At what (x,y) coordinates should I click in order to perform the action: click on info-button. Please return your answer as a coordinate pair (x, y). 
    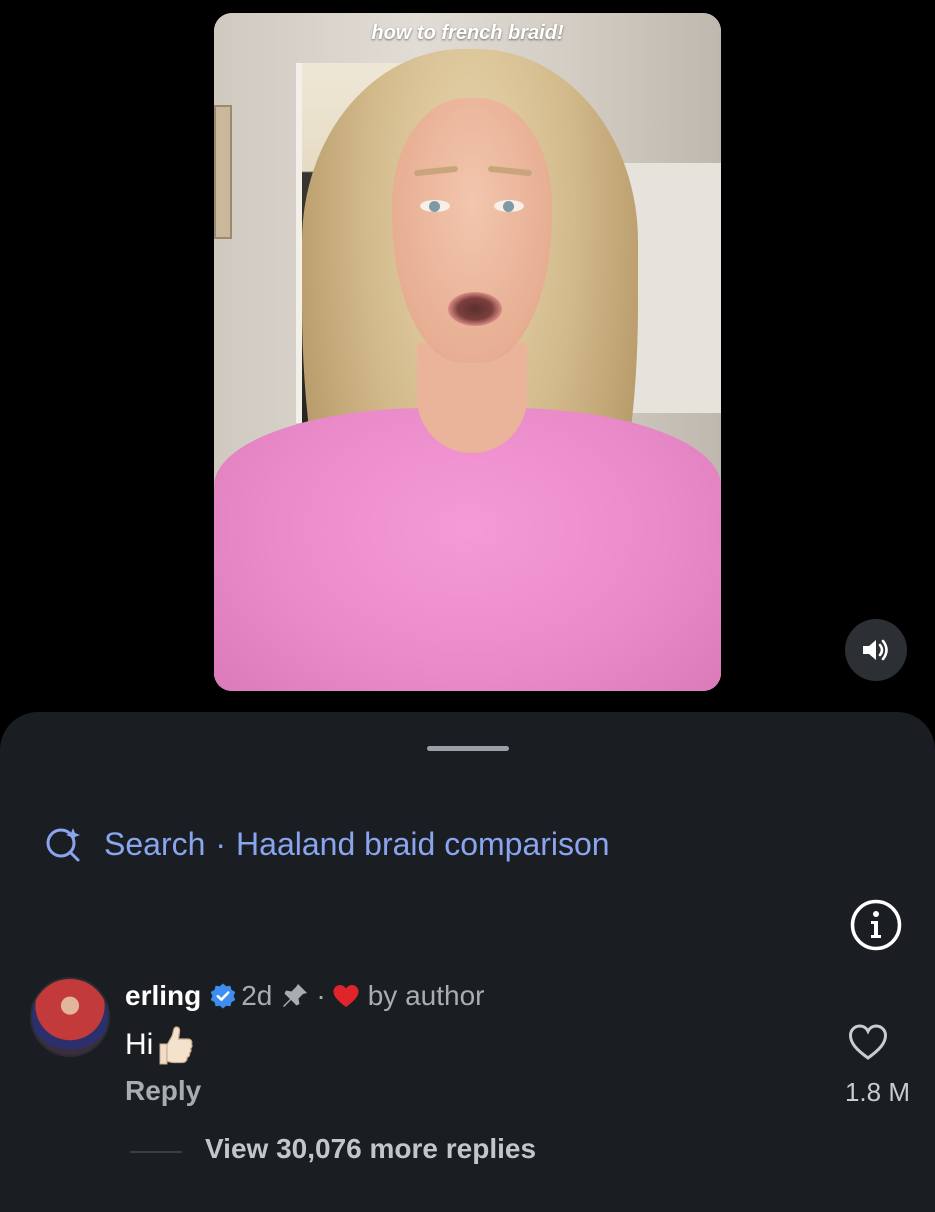
    Looking at the image, I should click on (876, 925).